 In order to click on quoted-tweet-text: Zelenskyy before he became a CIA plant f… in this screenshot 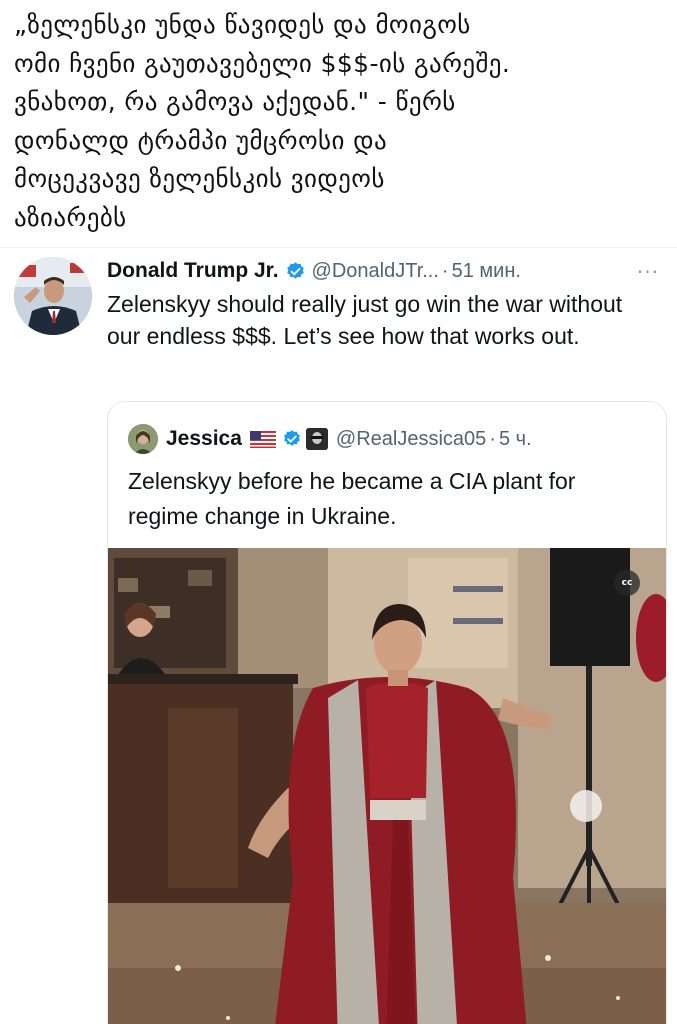, I will do `click(352, 498)`.